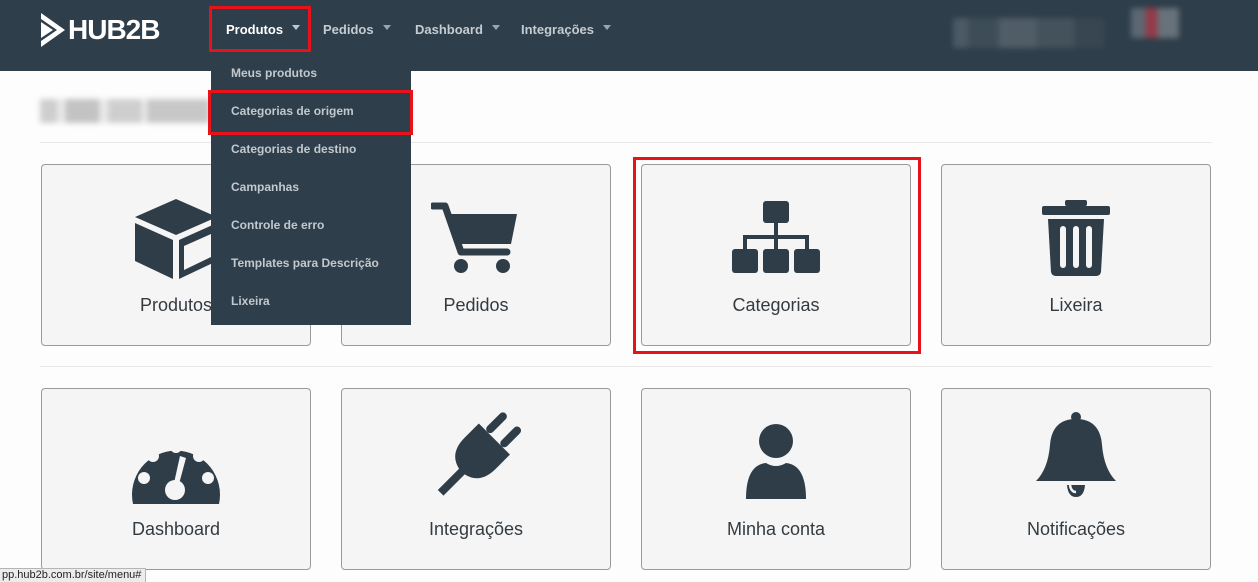 The image size is (1258, 582). Describe the element at coordinates (53, 30) in the screenshot. I see `logo-chevron-icon` at that location.